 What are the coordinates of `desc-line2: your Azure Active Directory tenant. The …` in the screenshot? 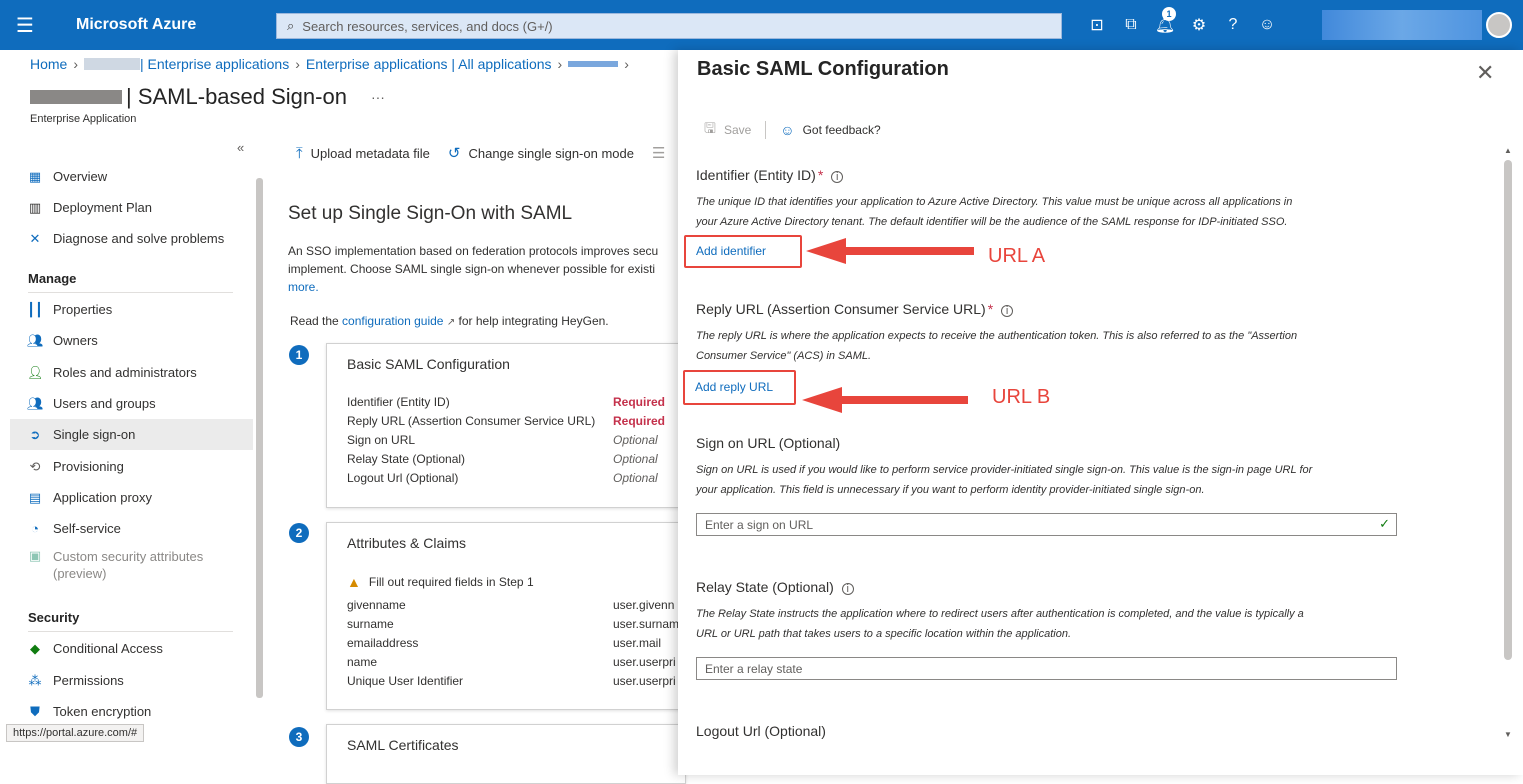 It's located at (992, 222).